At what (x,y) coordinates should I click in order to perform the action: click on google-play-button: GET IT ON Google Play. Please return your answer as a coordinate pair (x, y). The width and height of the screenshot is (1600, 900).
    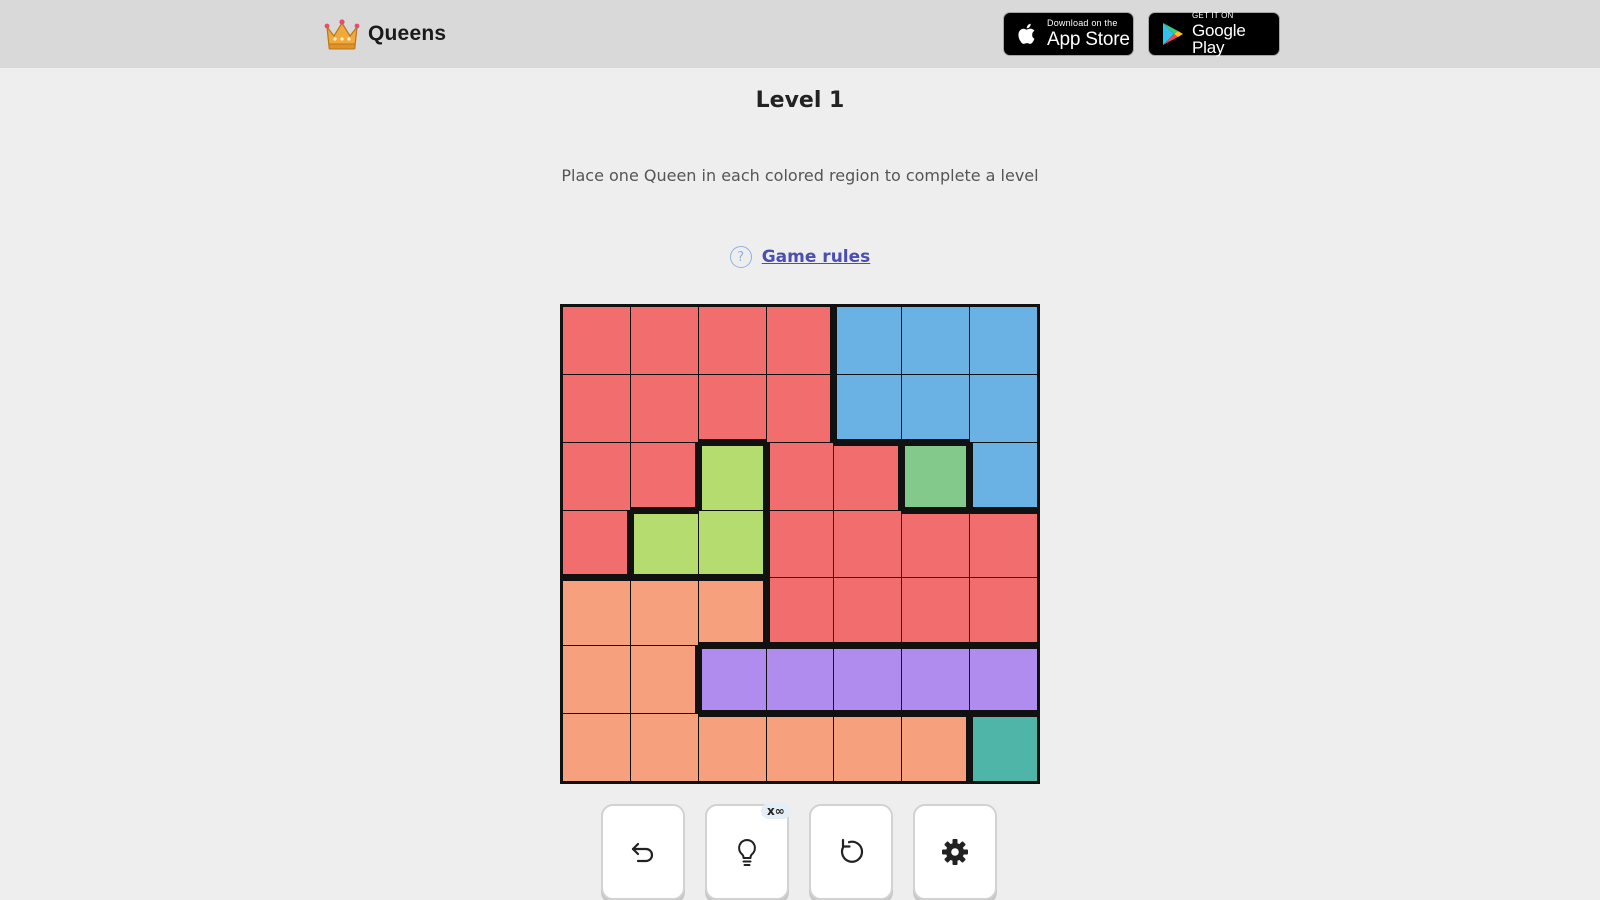
    Looking at the image, I should click on (1214, 34).